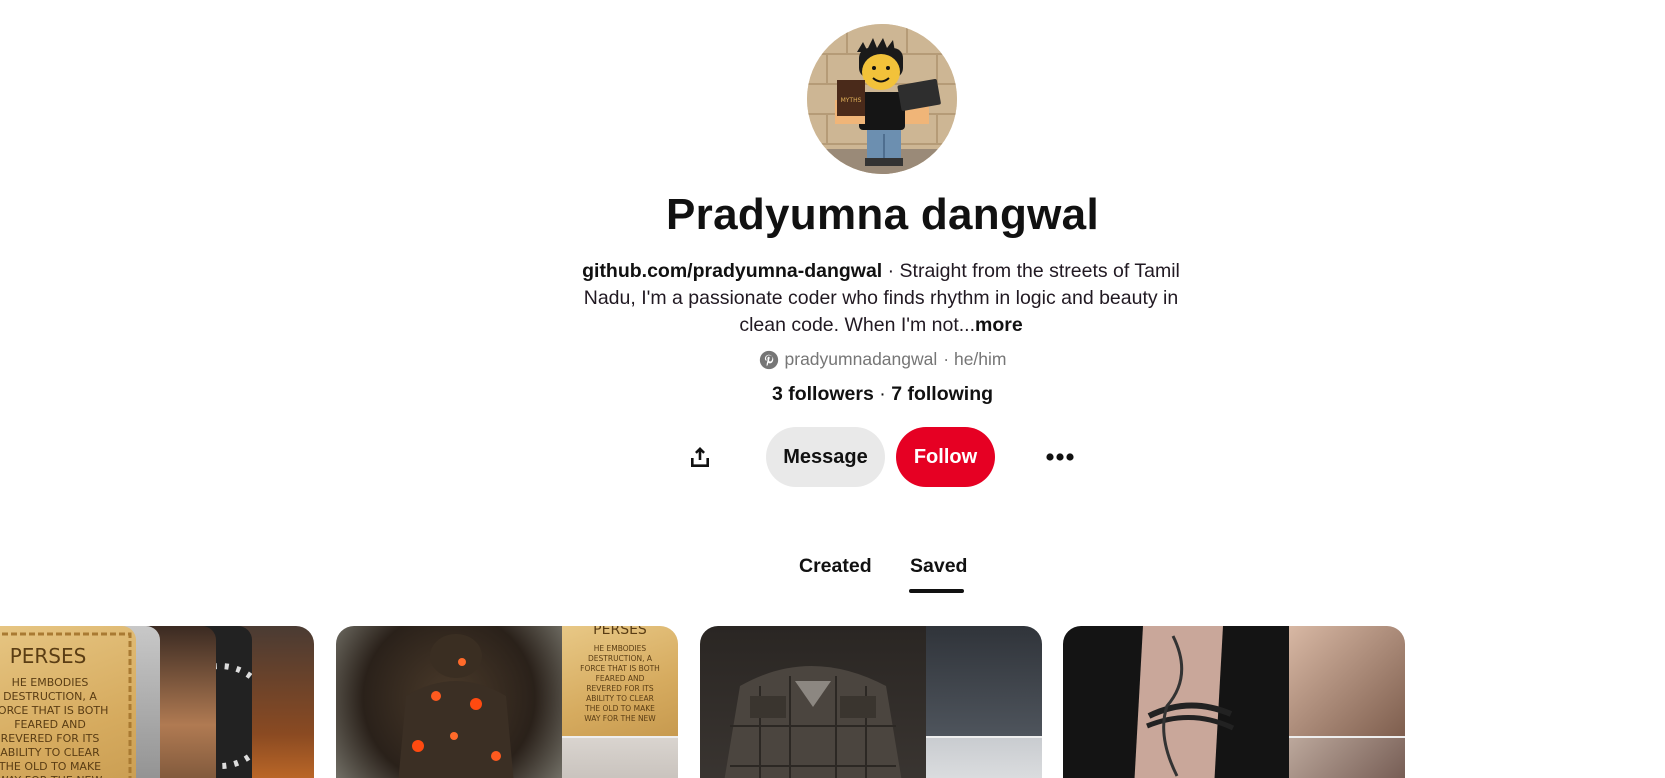 This screenshot has height=778, width=1665. Describe the element at coordinates (882, 214) in the screenshot. I see `profile-name: Pradyumna dangwal` at that location.